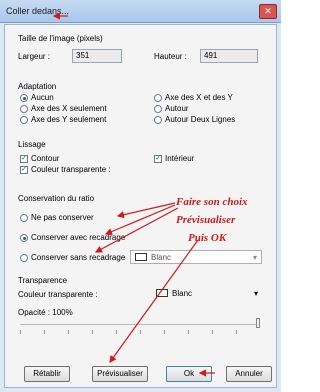  I want to click on annuler-button: Annuler, so click(249, 374).